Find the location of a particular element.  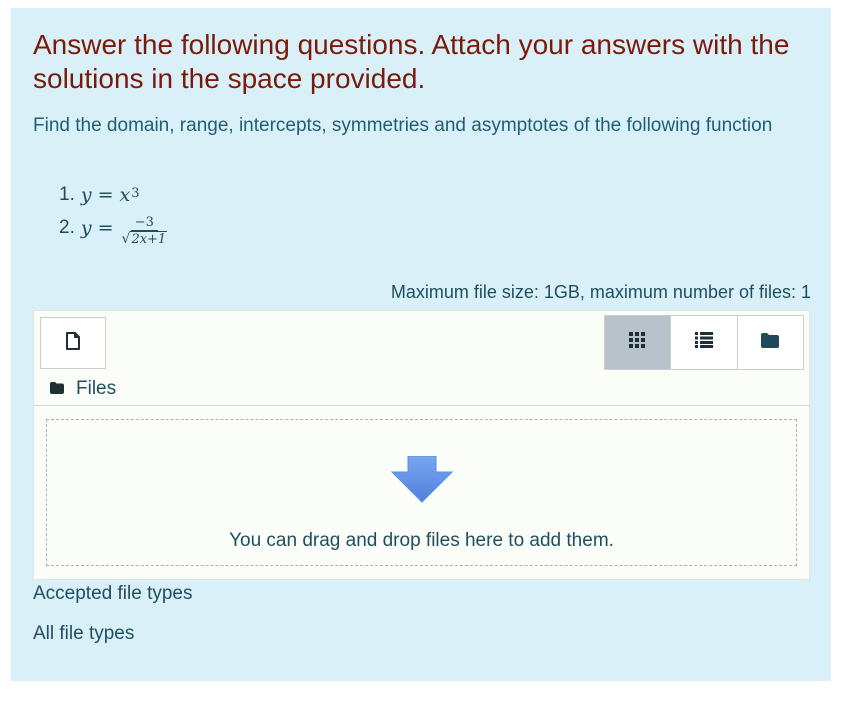

math-numerator: −3 is located at coordinates (144, 223).